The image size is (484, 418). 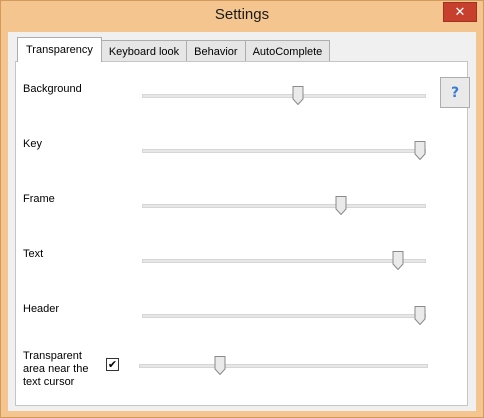 I want to click on cursor-area-slider, so click(x=283, y=366).